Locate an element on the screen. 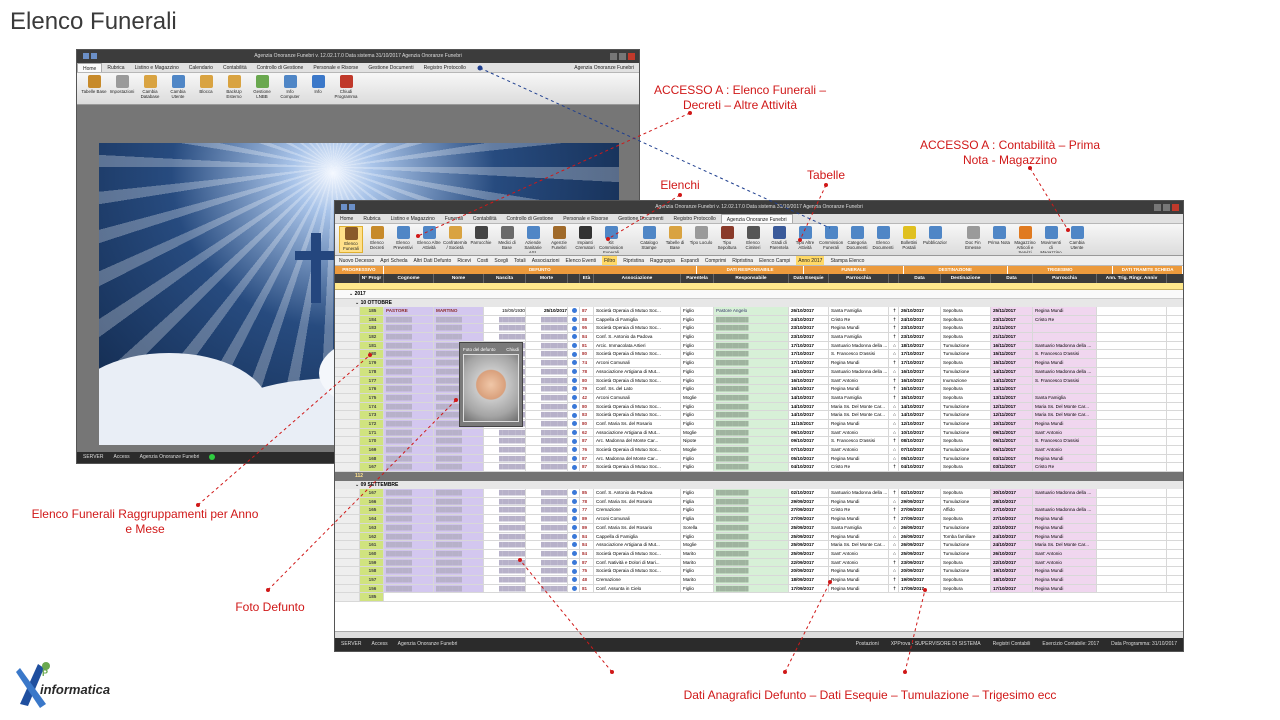  ribbon-button: Aziende Sanitarie ASL is located at coordinates (533, 239).